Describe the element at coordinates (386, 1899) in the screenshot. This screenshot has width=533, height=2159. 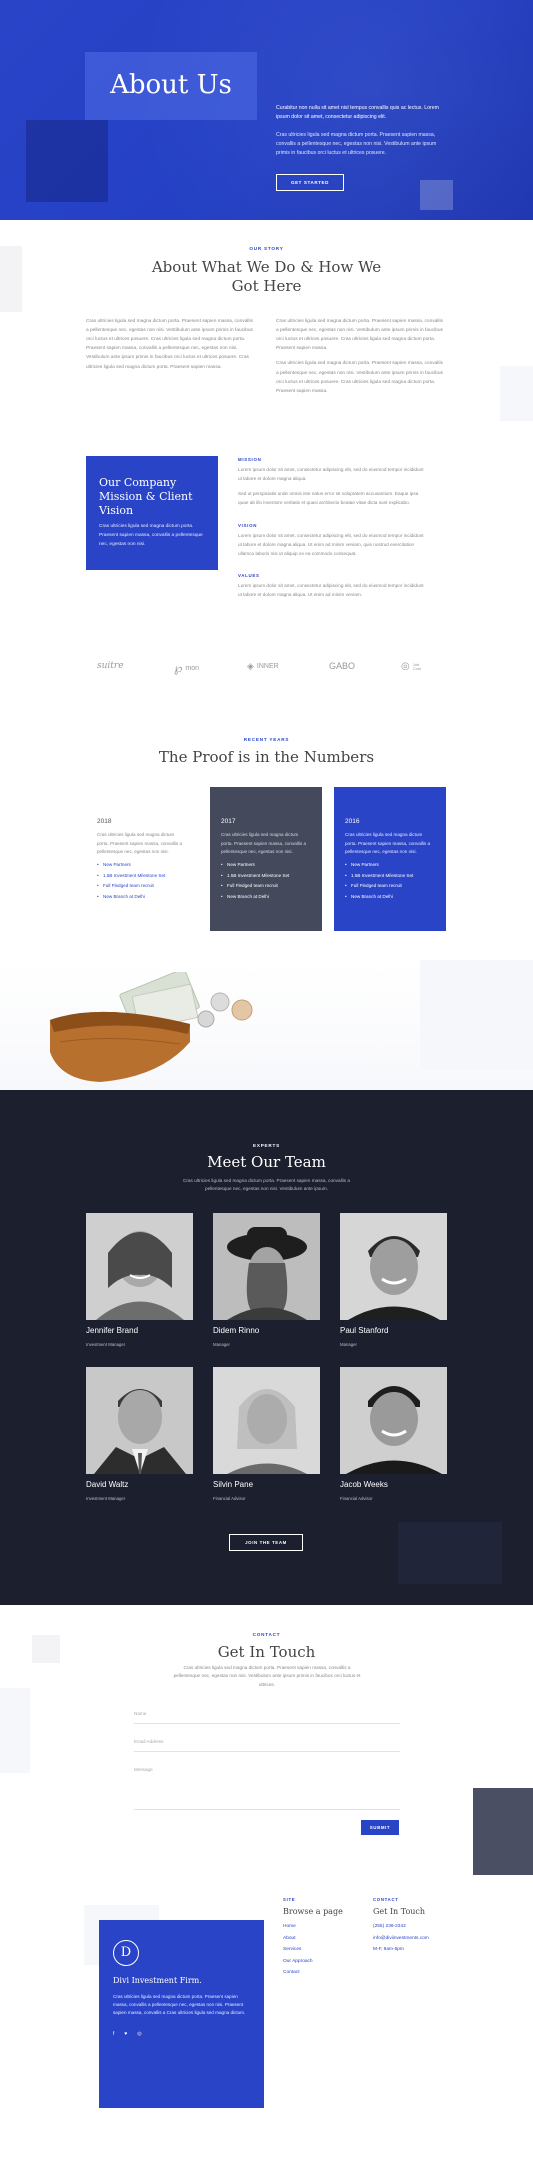
I see `contact-label: CONTACT` at that location.